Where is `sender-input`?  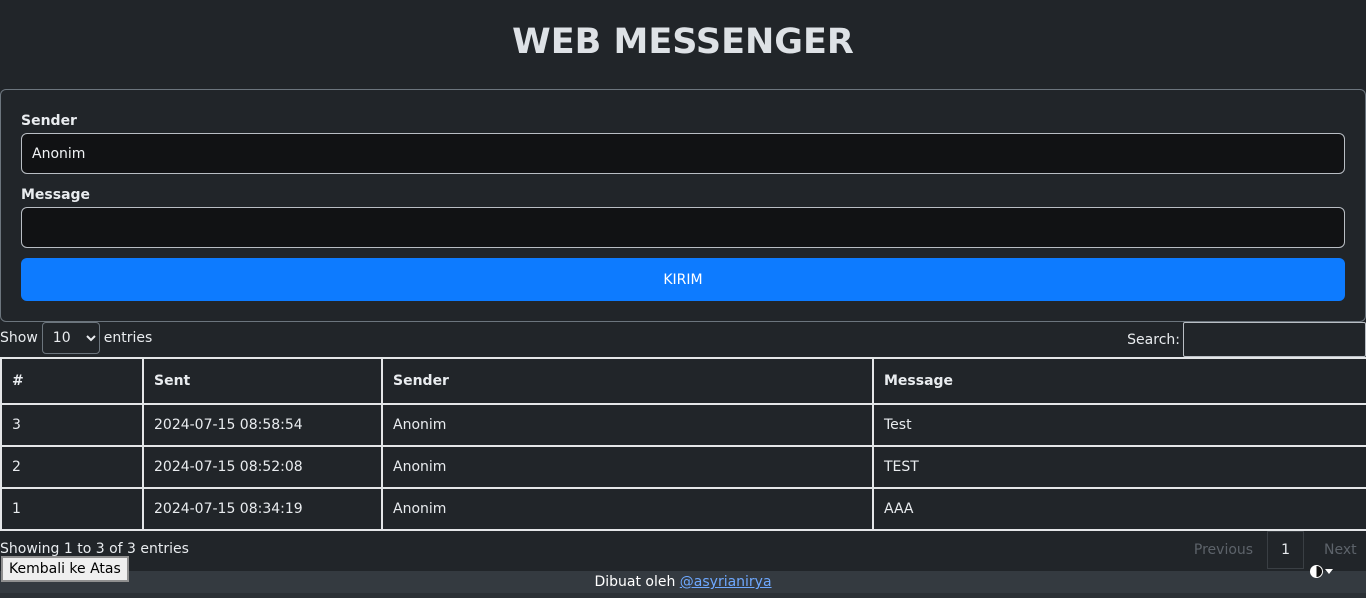
sender-input is located at coordinates (683, 153).